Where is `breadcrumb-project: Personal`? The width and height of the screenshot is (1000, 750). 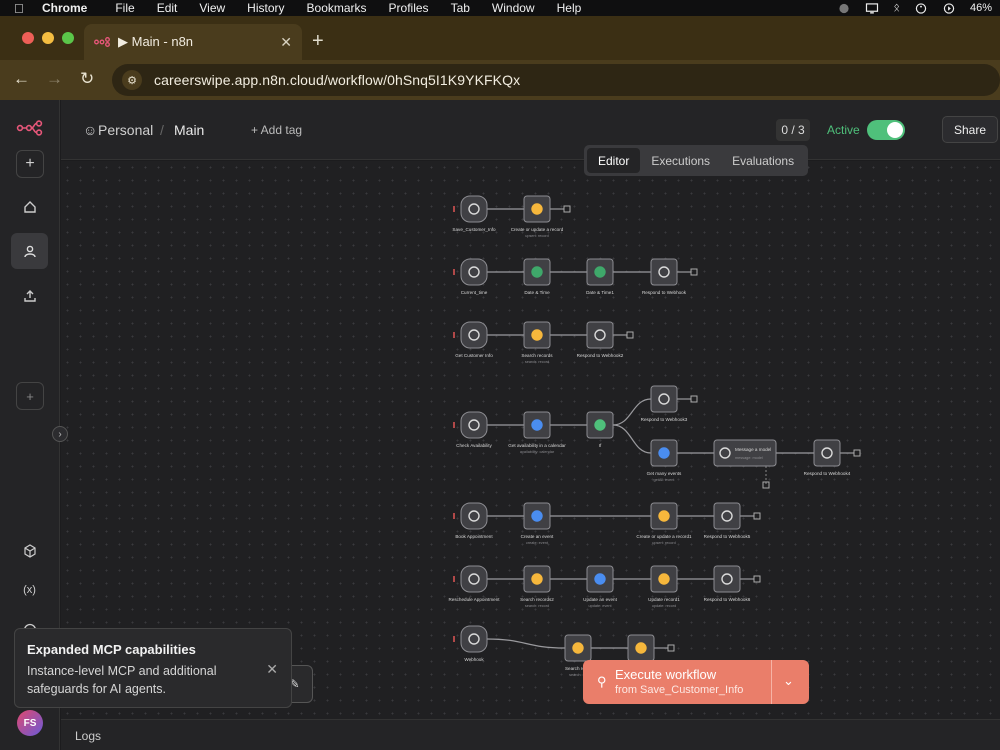 breadcrumb-project: Personal is located at coordinates (125, 130).